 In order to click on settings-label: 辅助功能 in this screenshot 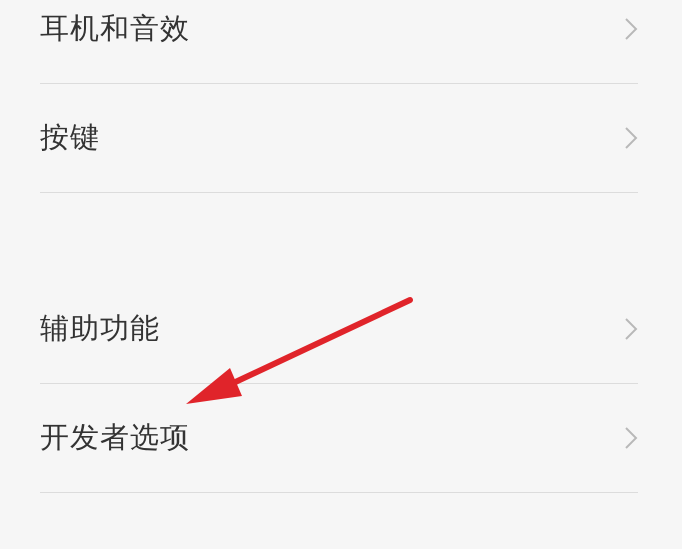, I will do `click(100, 328)`.